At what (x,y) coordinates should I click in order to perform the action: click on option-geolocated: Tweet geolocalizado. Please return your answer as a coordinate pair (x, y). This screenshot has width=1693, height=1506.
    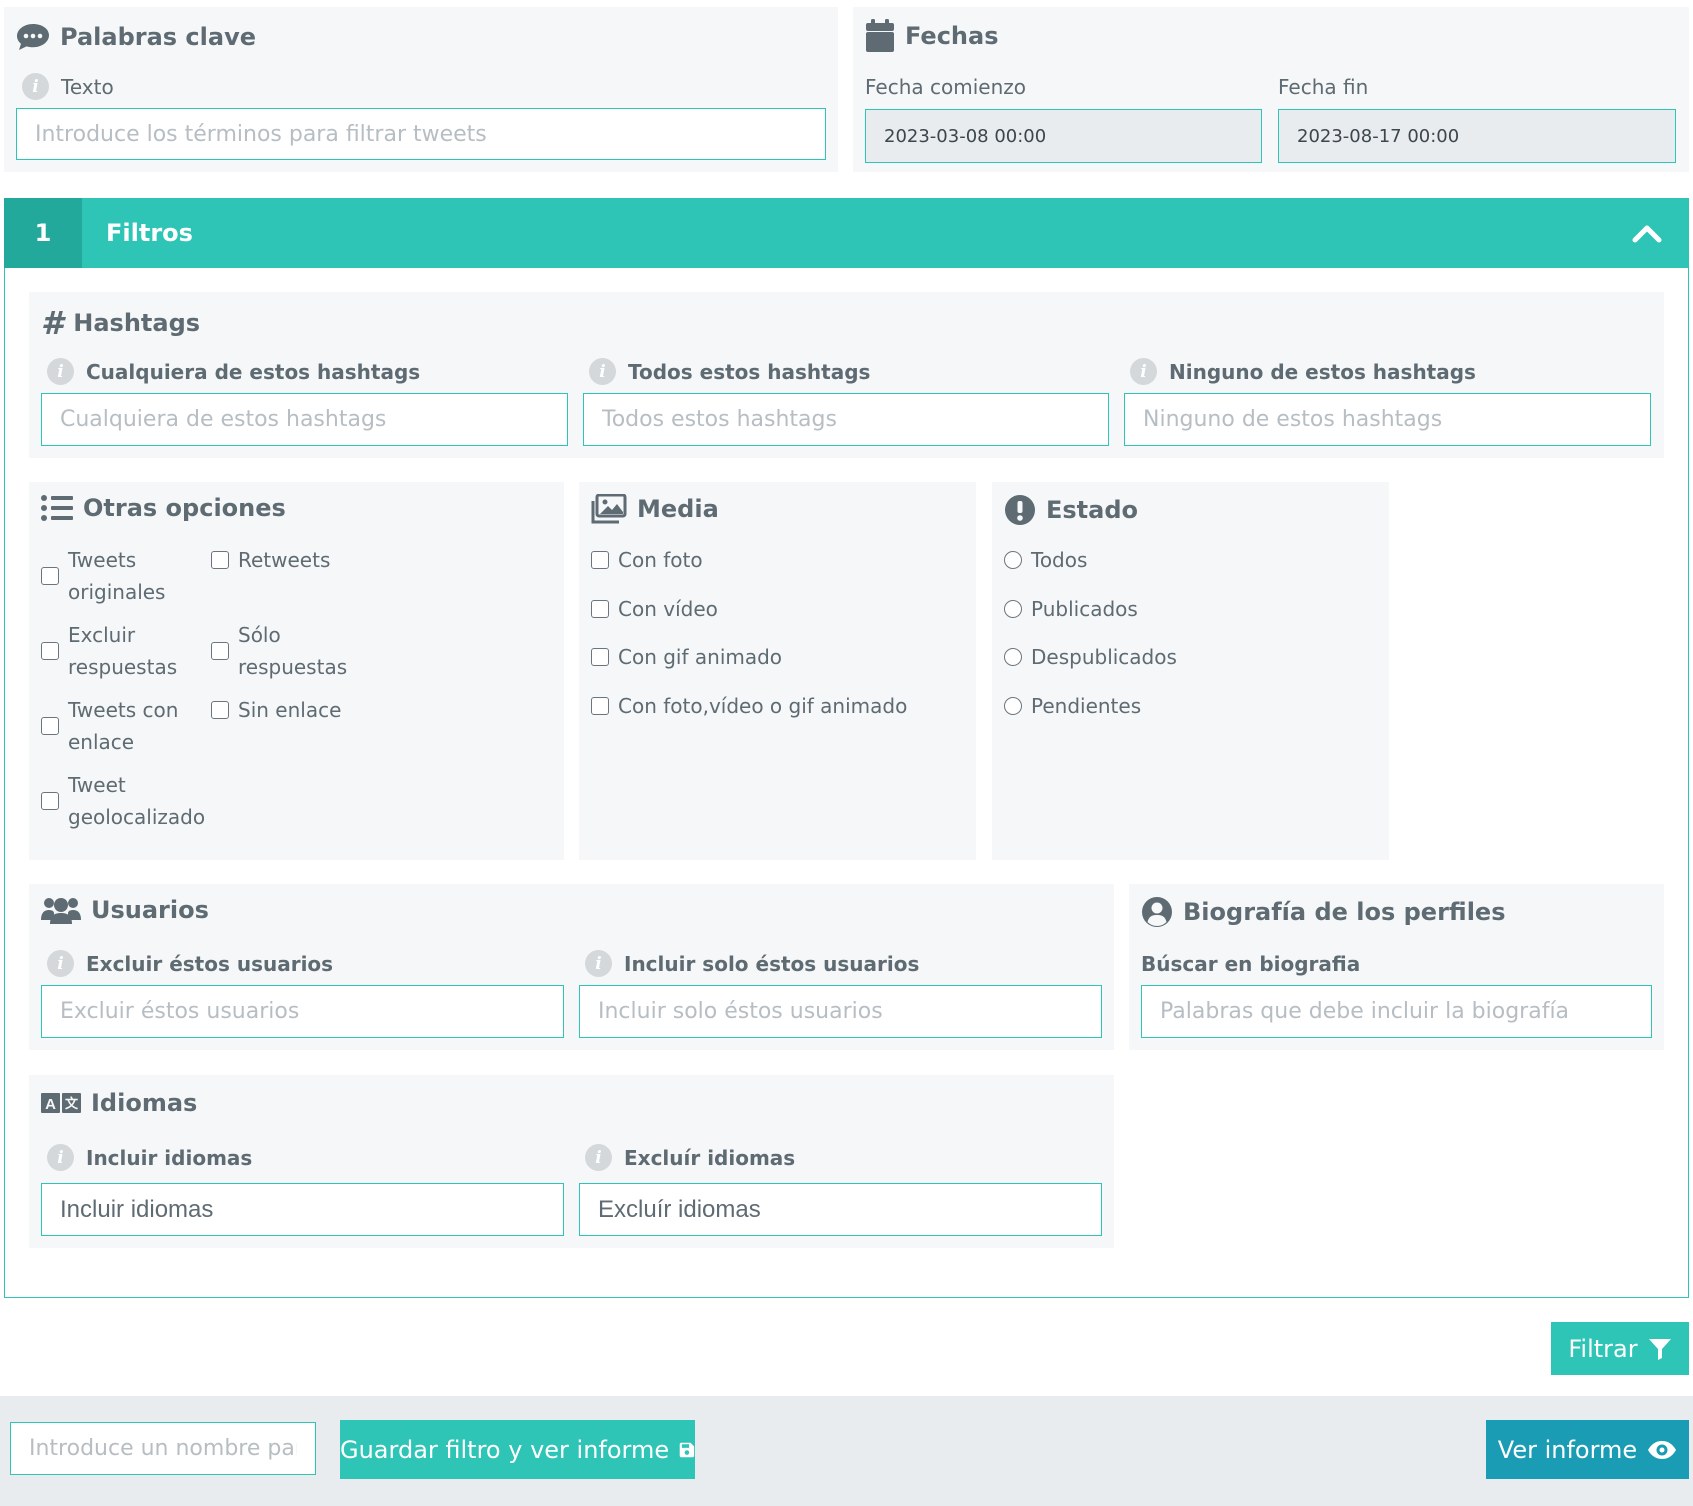
    Looking at the image, I should click on (131, 801).